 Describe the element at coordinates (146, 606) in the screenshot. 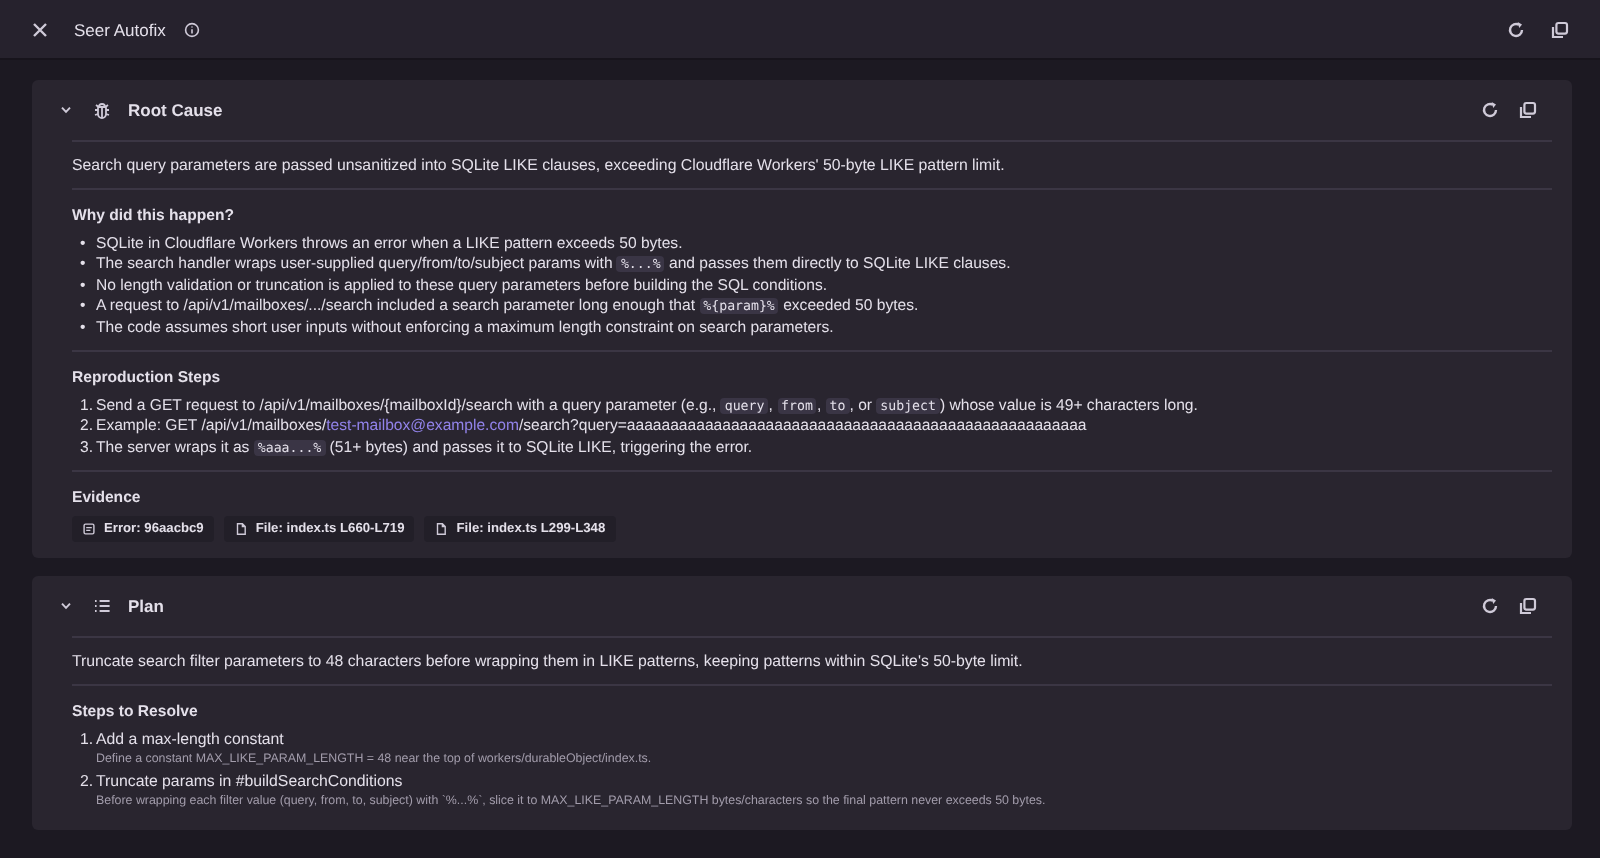

I see `section-title: Plan` at that location.